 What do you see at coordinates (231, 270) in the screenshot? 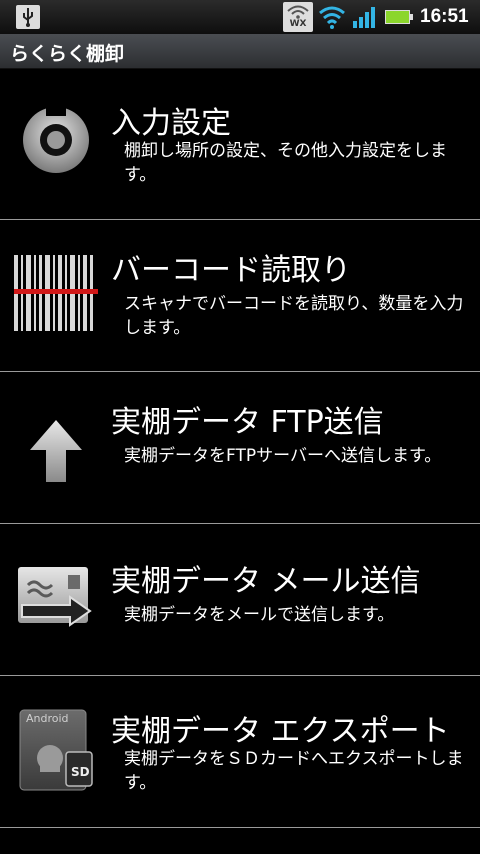
I see `menu-item-title: バーコード読取り` at bounding box center [231, 270].